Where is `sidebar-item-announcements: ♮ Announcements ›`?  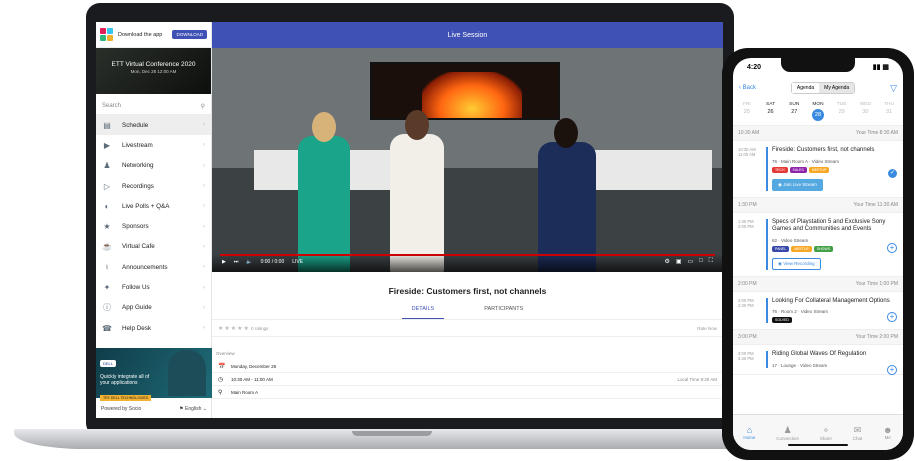 sidebar-item-announcements: ♮ Announcements › is located at coordinates (153, 267).